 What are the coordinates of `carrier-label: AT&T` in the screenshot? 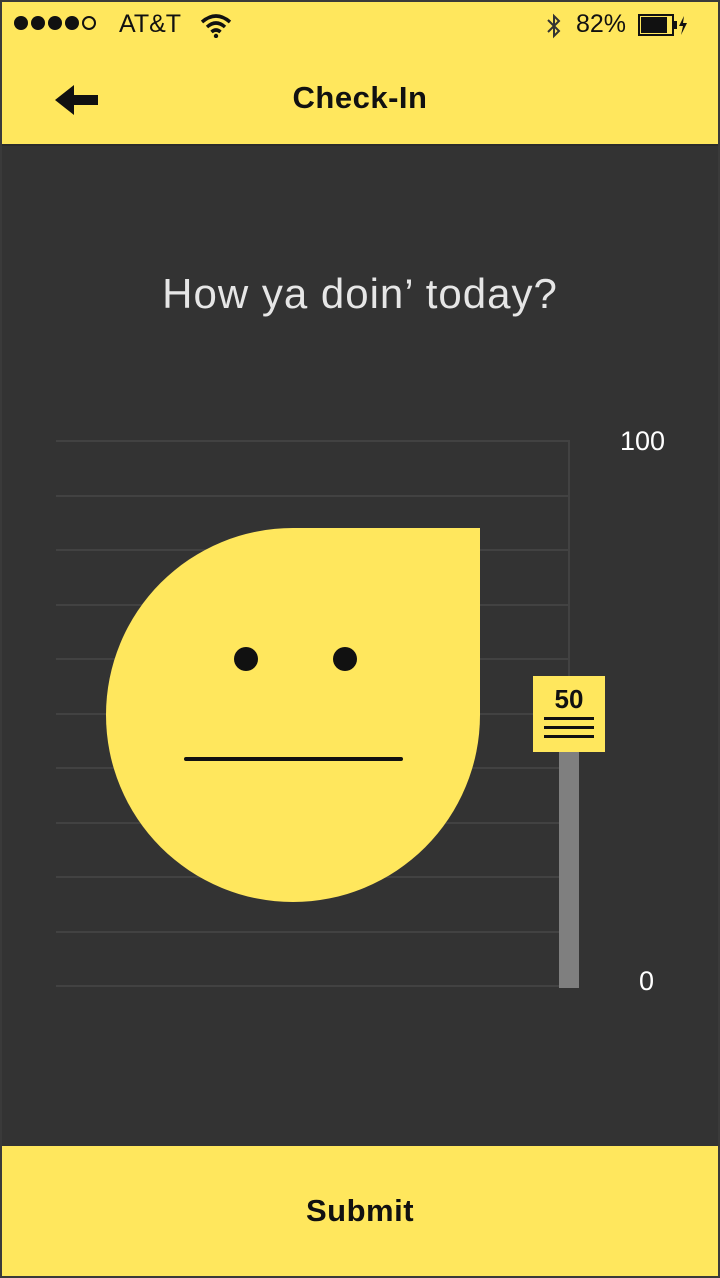 It's located at (150, 24).